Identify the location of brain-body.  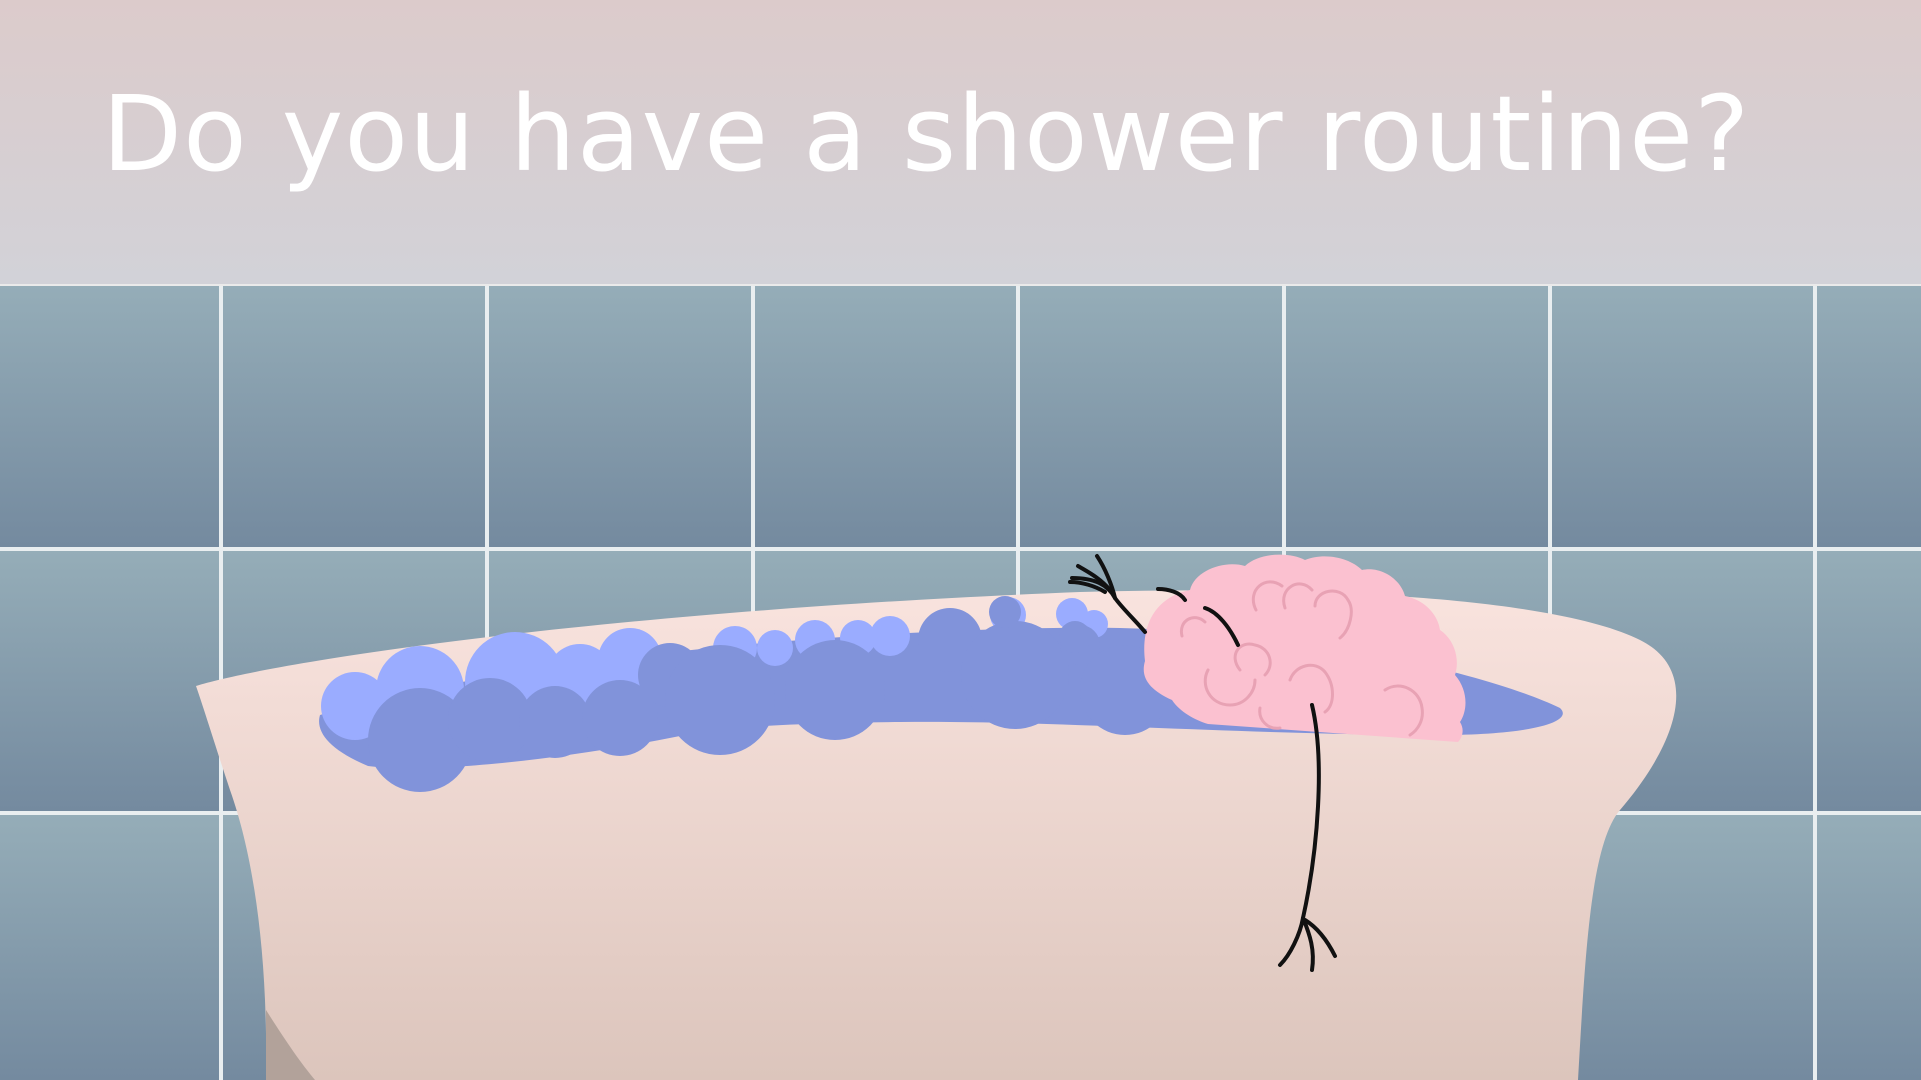
(1304, 648).